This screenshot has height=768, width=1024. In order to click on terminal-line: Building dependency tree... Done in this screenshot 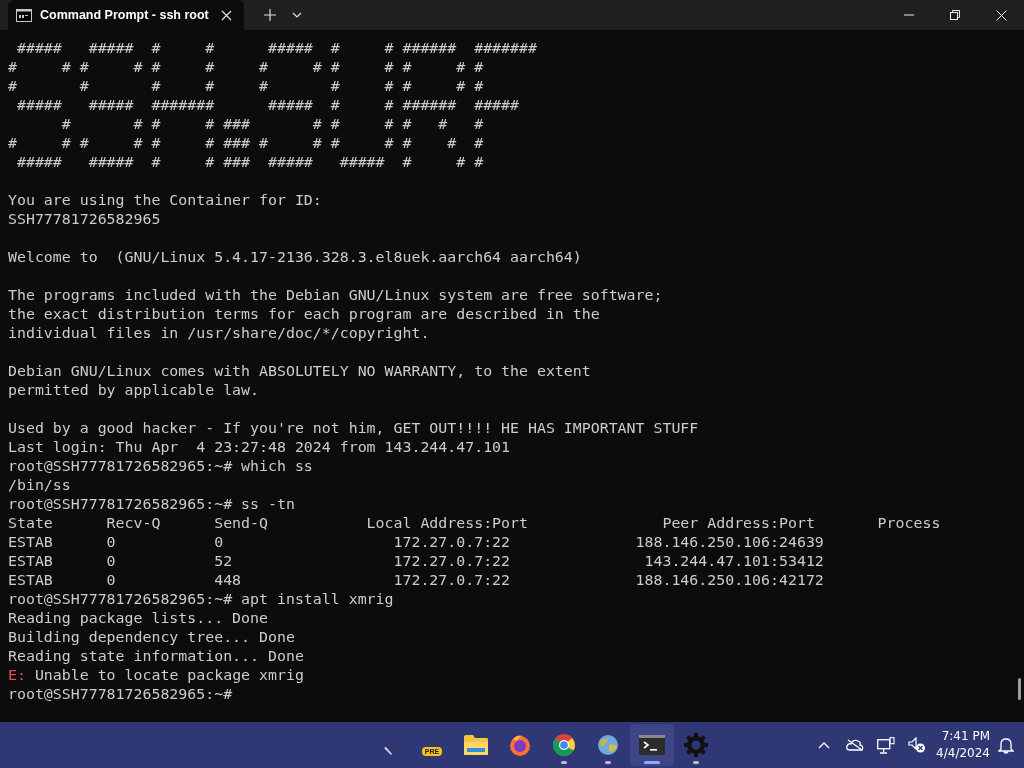, I will do `click(151, 637)`.